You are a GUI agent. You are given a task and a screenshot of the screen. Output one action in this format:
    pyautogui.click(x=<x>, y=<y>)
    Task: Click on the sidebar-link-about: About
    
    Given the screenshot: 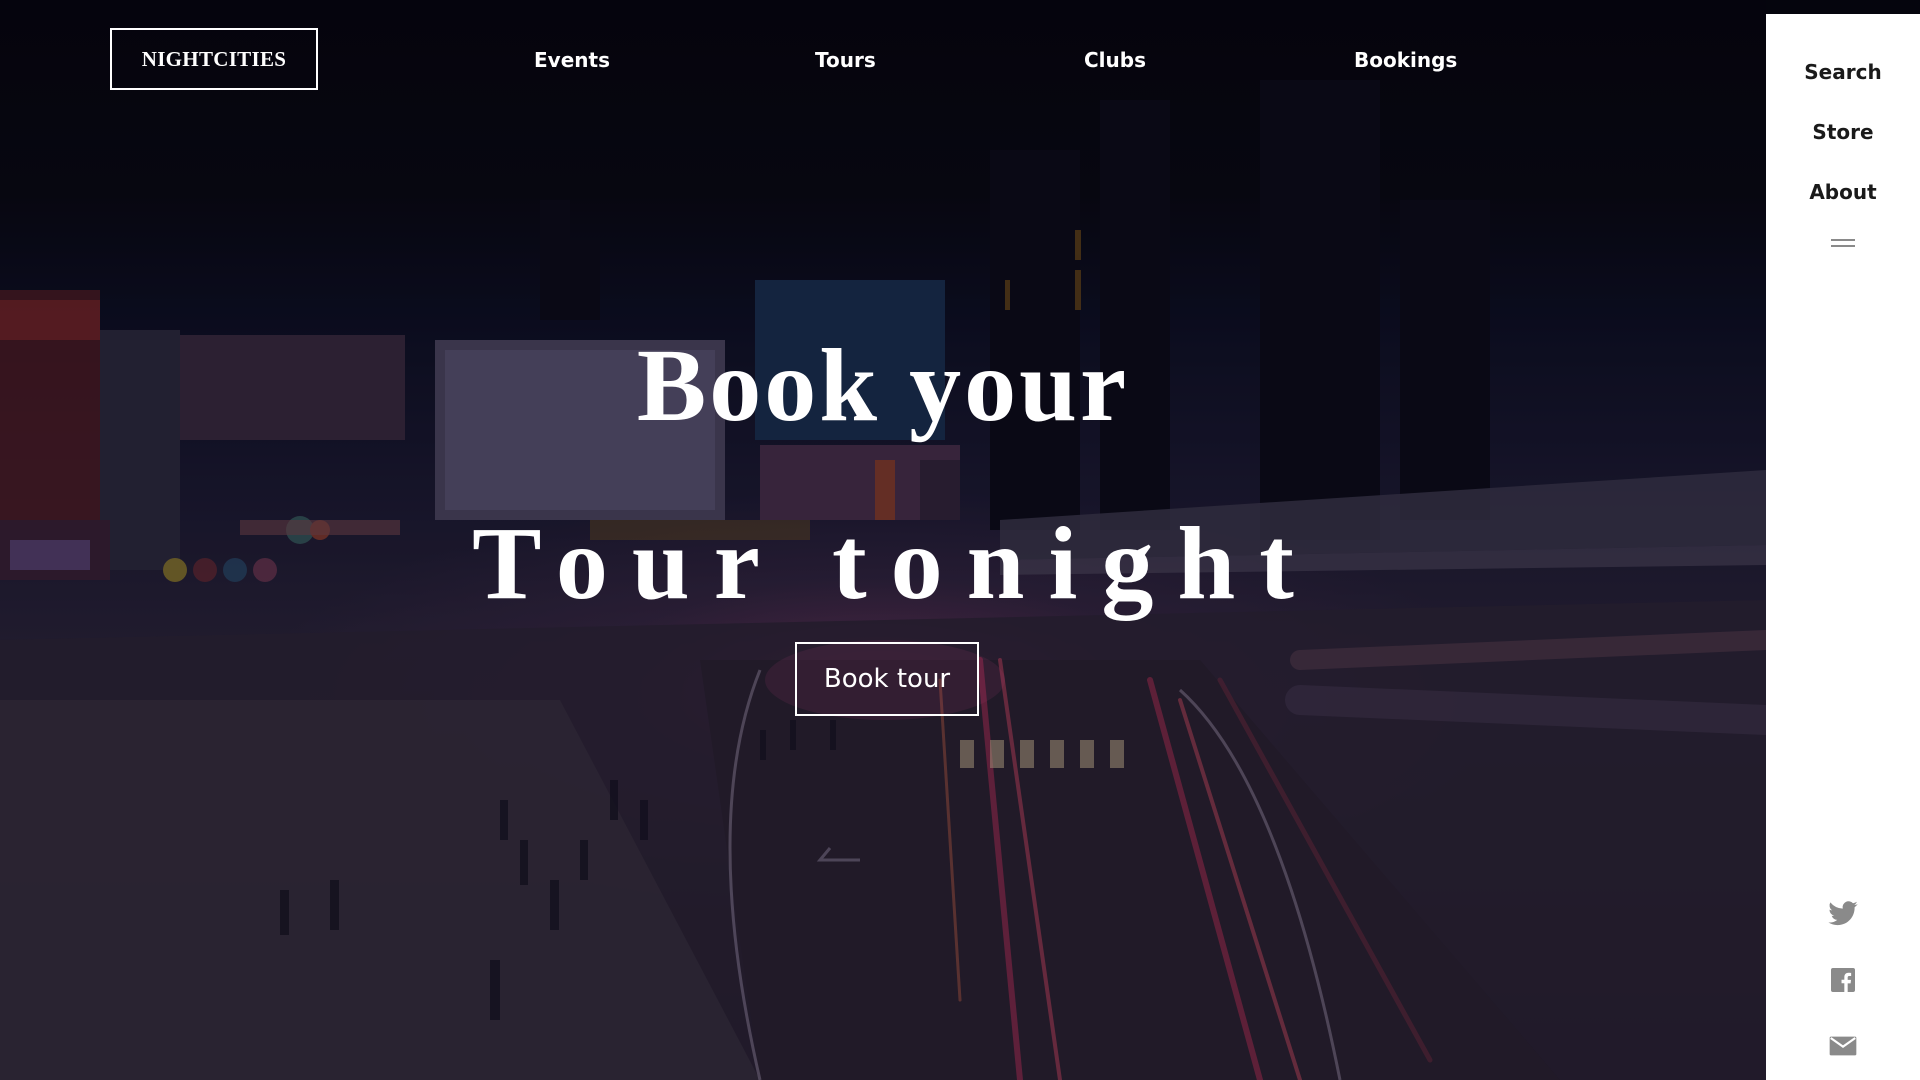 What is the action you would take?
    pyautogui.click(x=1843, y=192)
    